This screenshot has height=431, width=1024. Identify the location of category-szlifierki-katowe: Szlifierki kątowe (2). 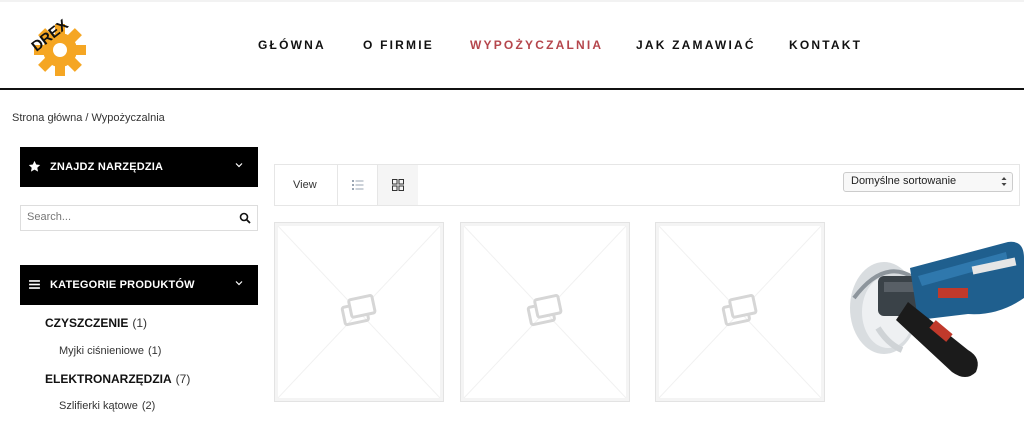
(107, 406).